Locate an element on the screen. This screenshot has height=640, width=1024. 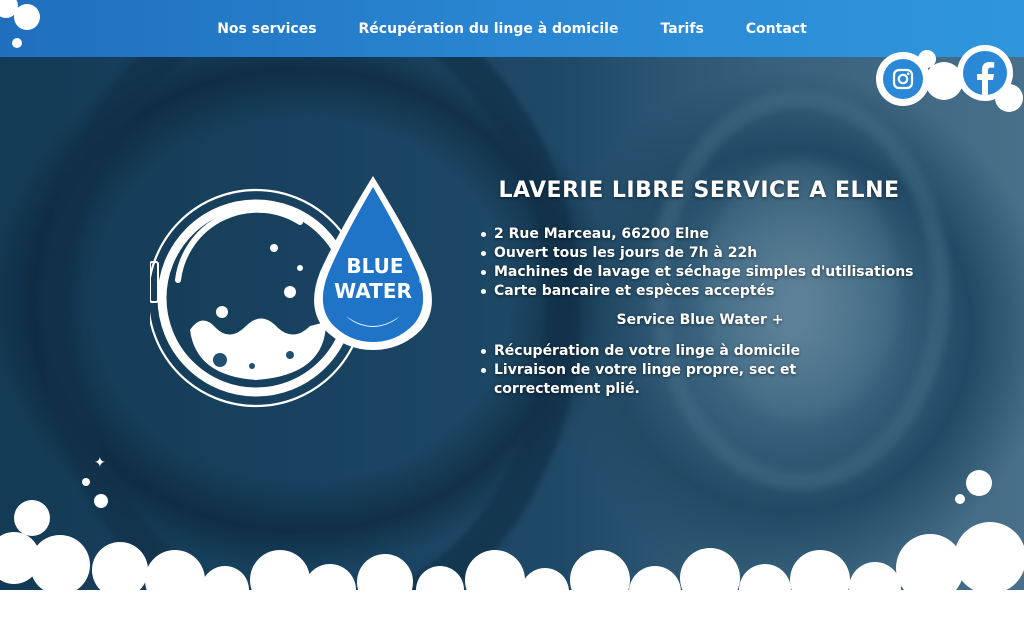
facebook-icon is located at coordinates (985, 73).